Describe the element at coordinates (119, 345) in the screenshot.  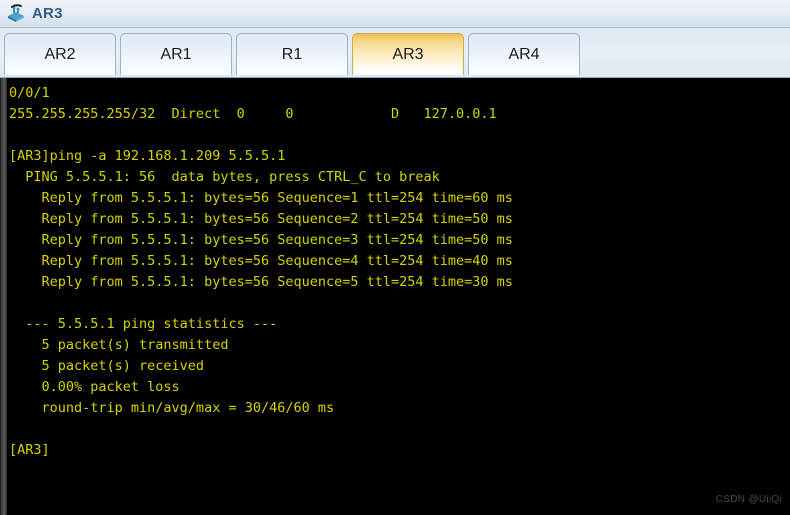
I see `terminal-line: 5 packet(s) transmitted` at that location.